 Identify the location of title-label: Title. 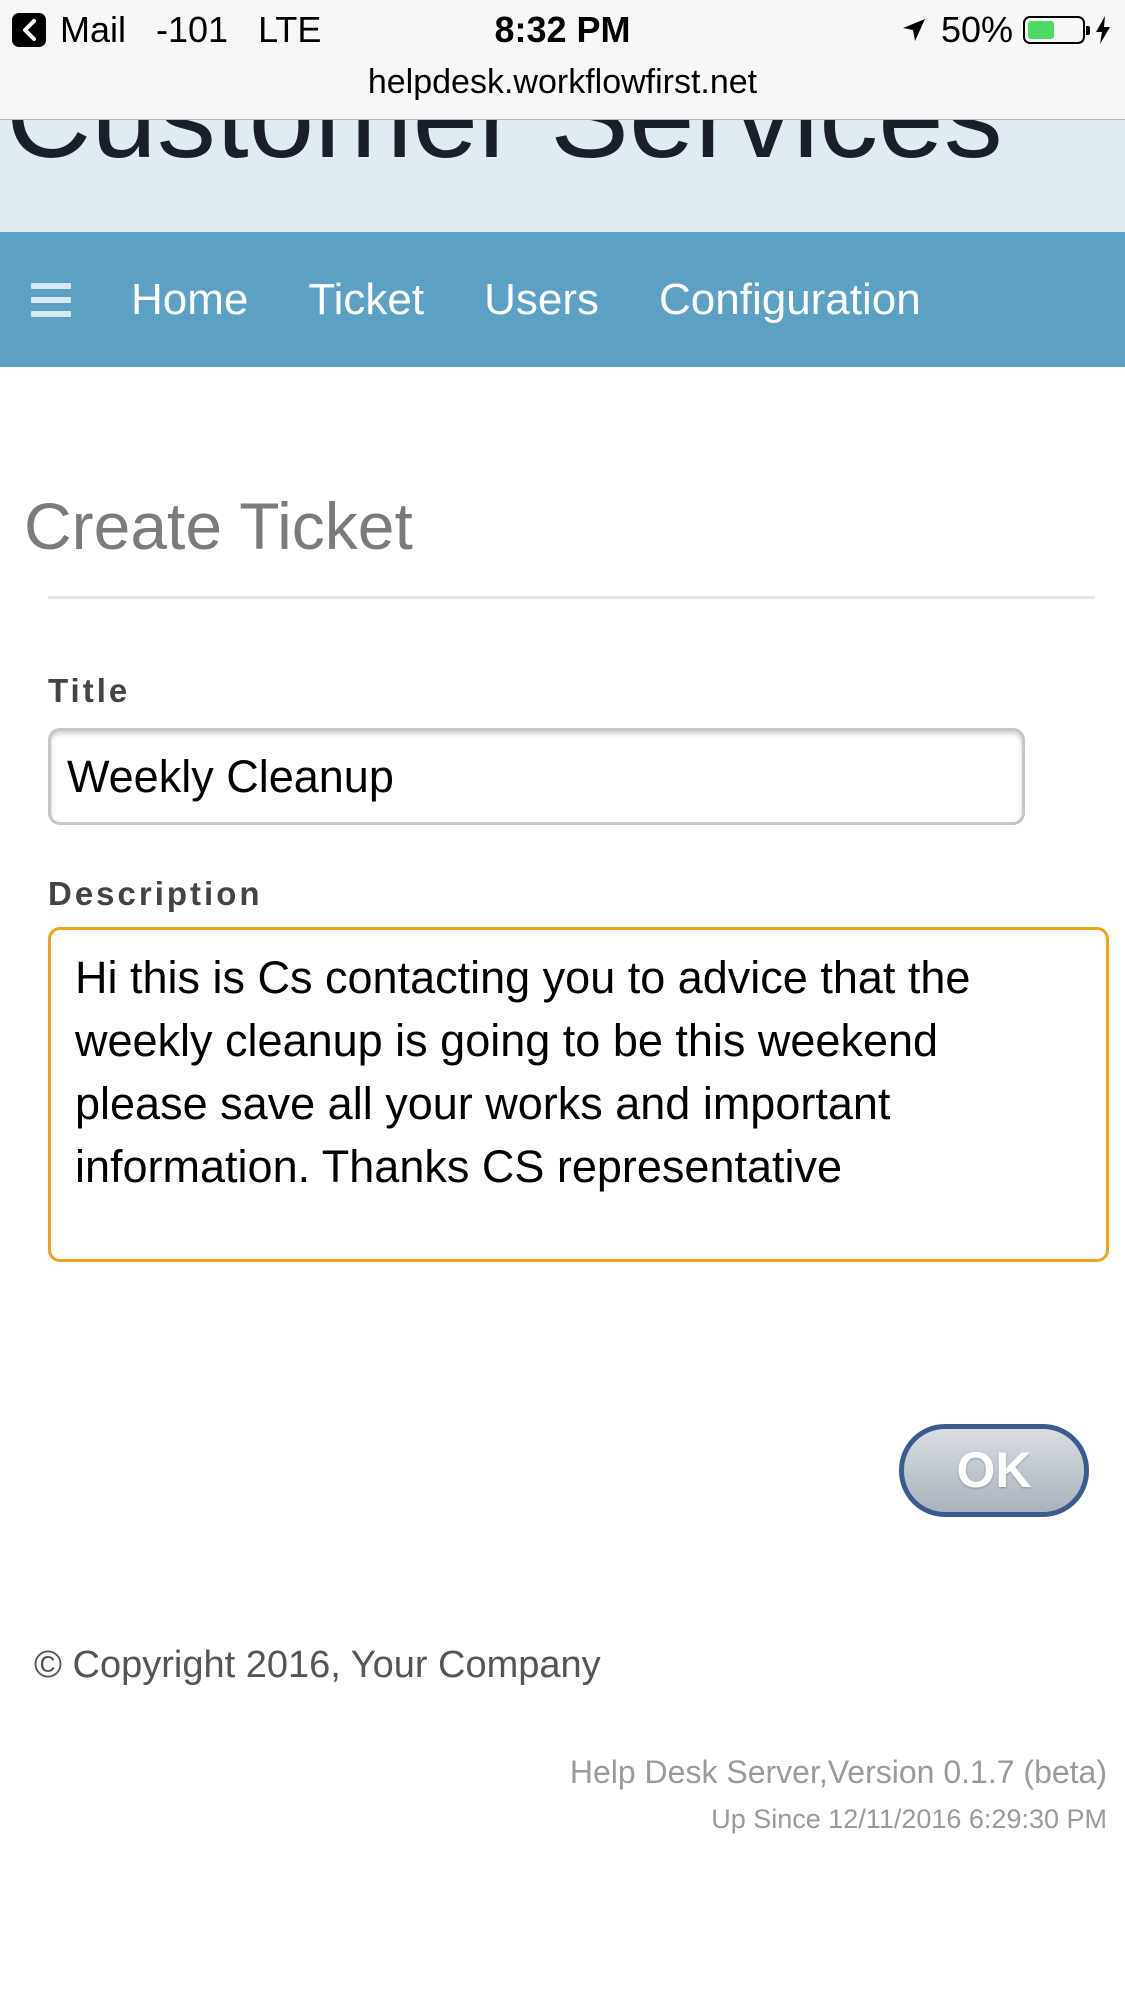
(89, 690).